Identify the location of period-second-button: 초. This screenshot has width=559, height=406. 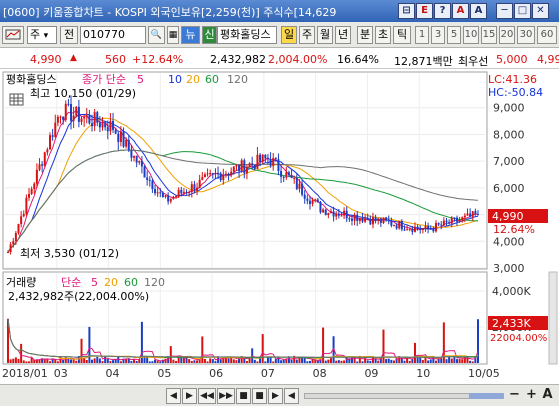
(383, 35).